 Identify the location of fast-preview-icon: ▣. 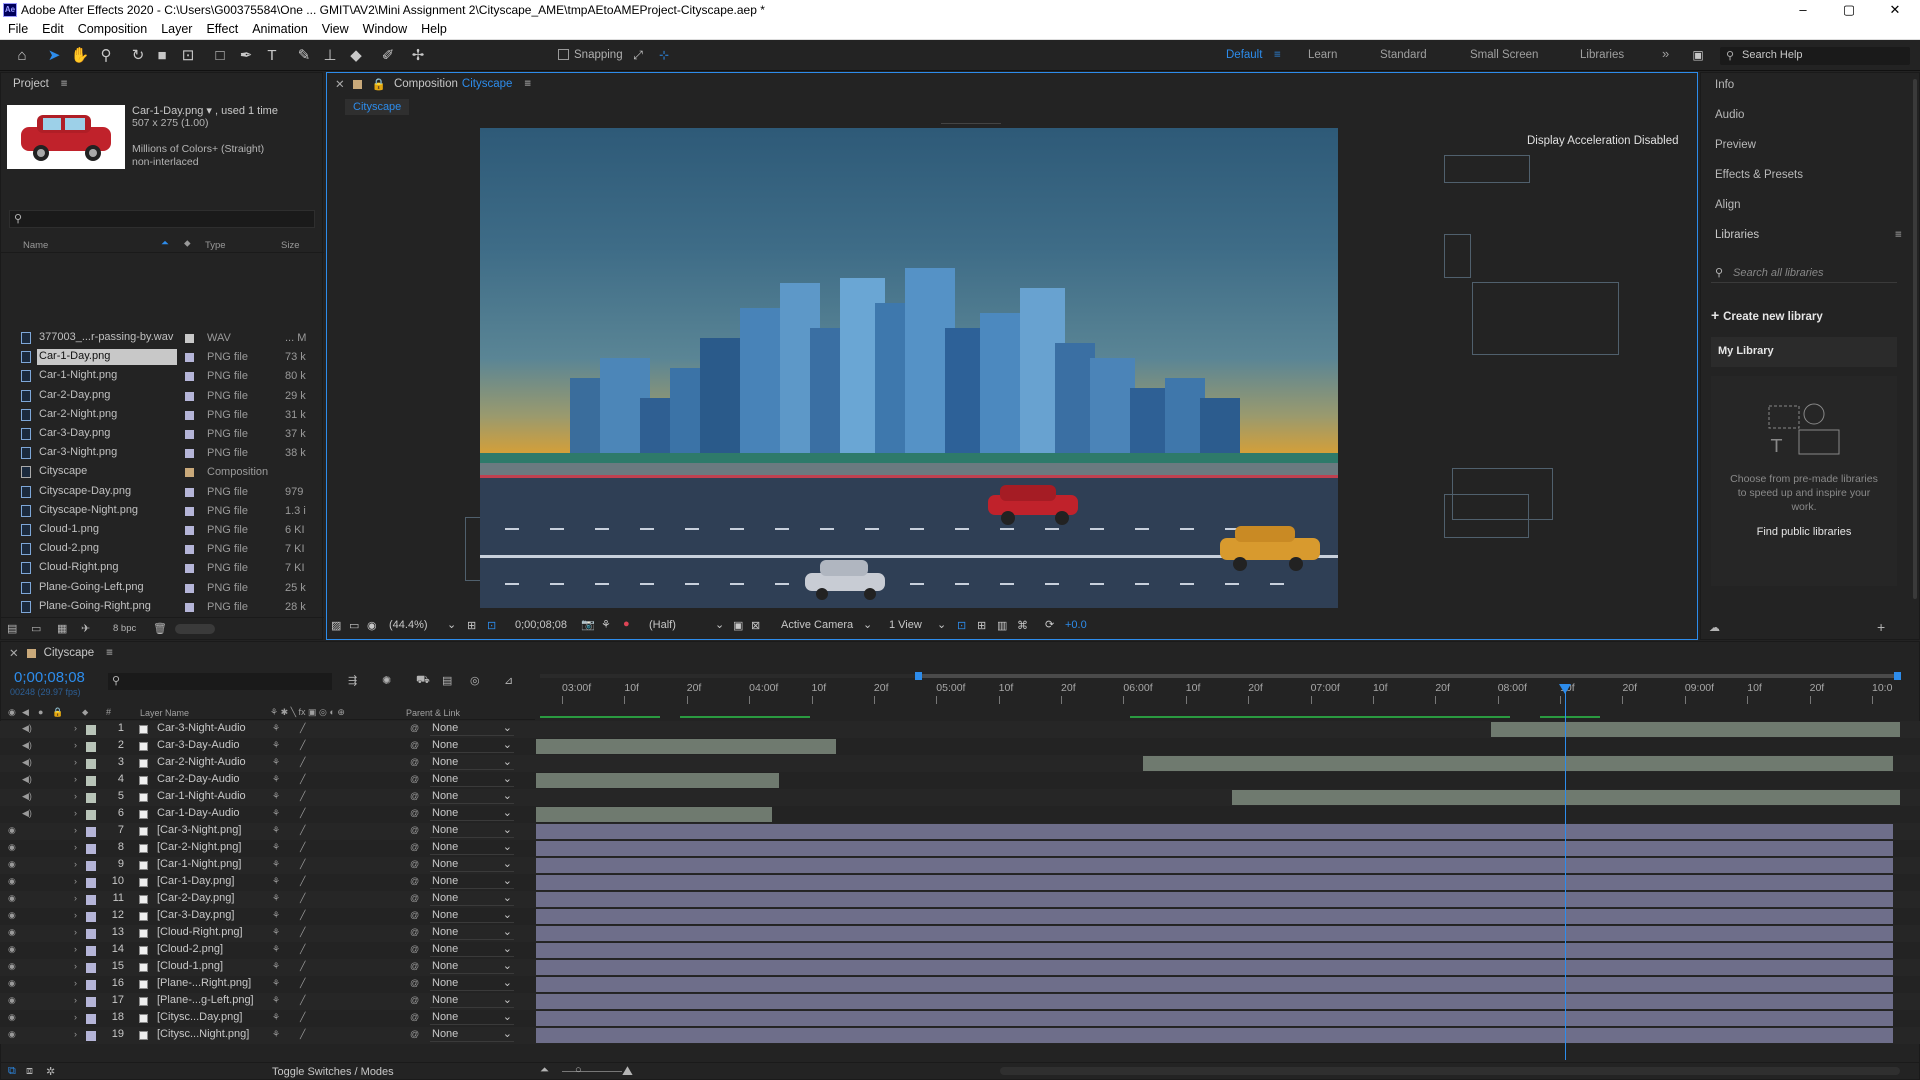
(738, 625).